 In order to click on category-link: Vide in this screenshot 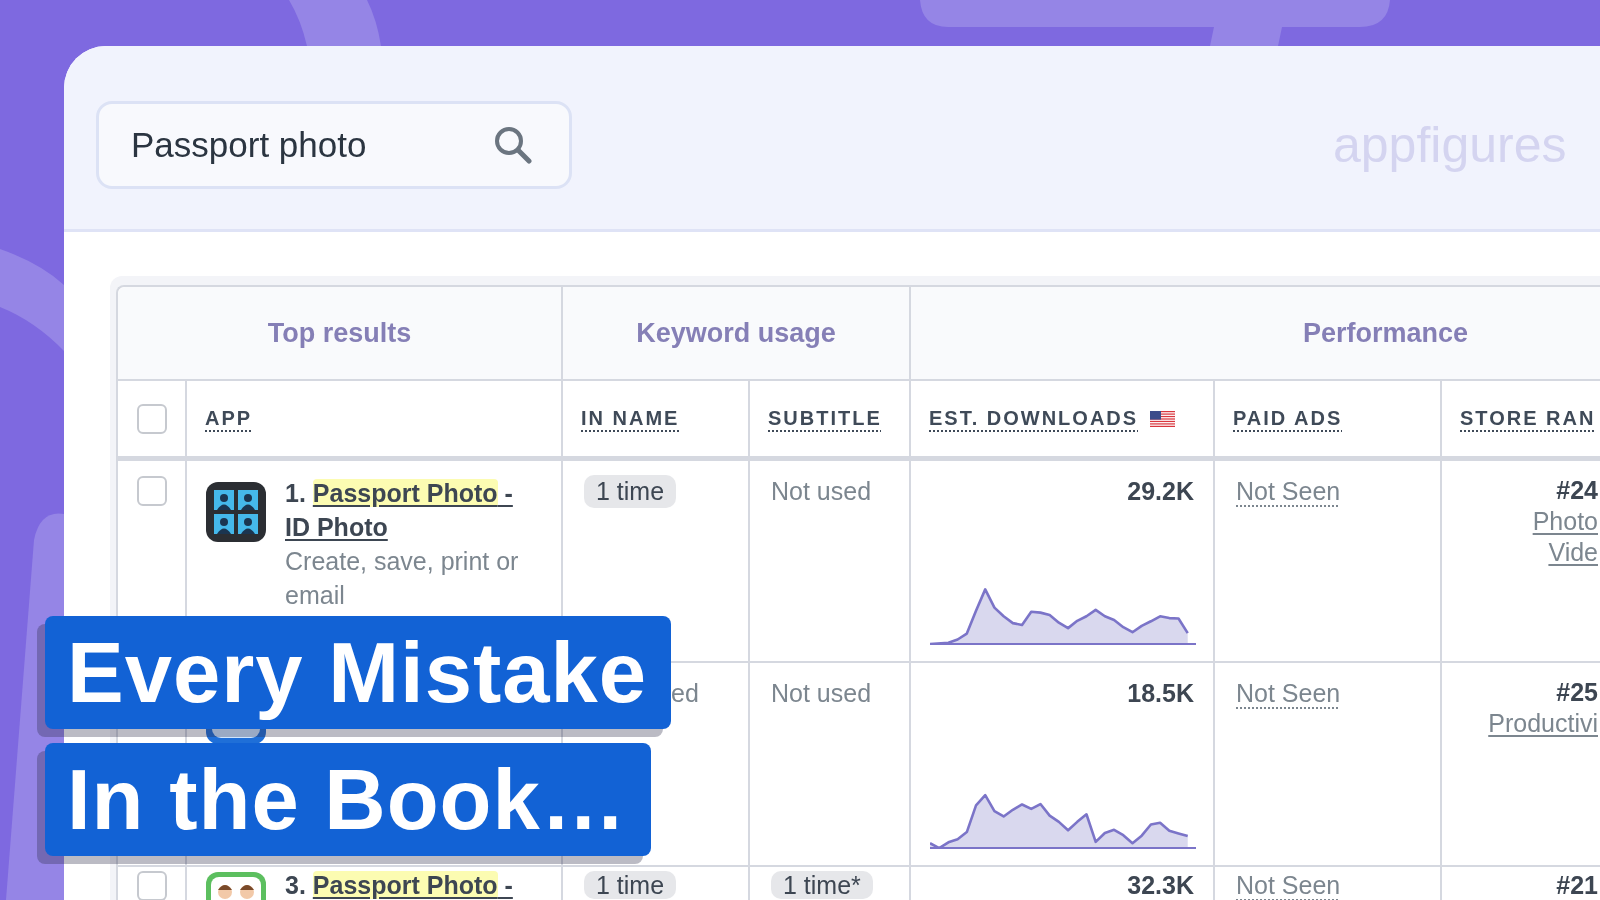, I will do `click(1573, 552)`.